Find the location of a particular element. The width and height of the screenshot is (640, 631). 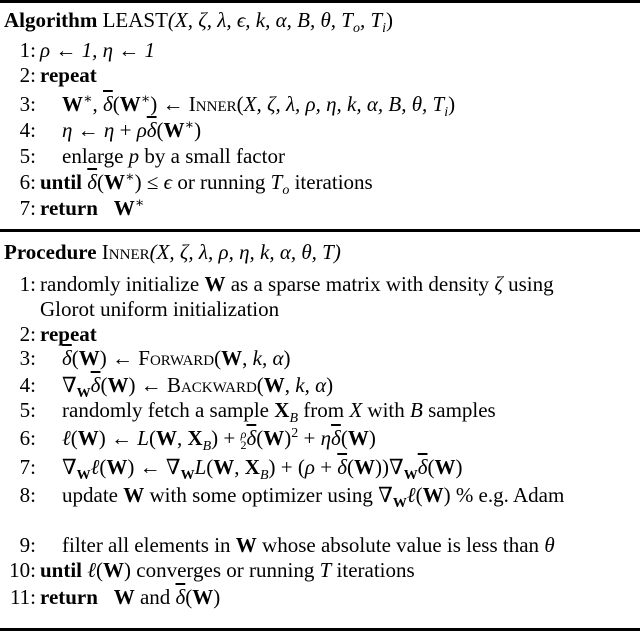

line-text: enlarge p by a small factor is located at coordinates (173, 156).